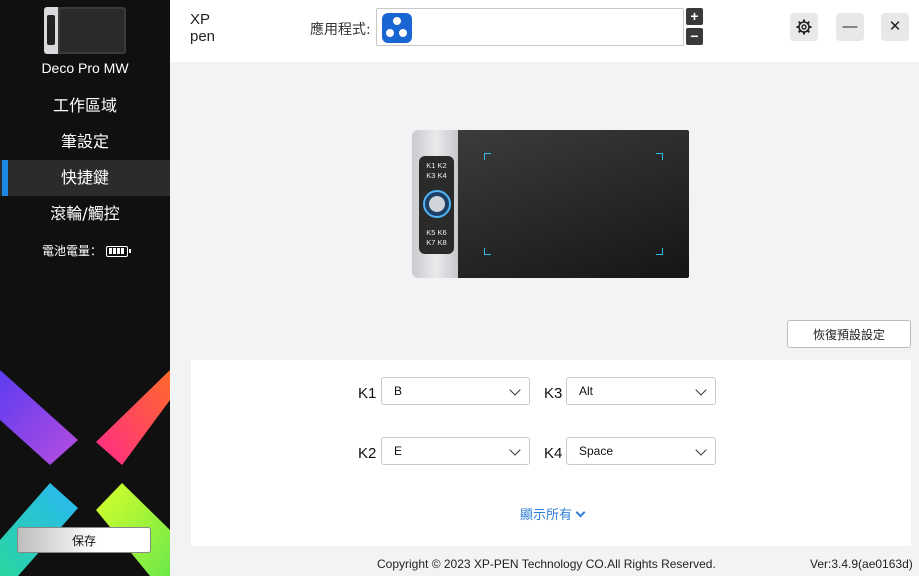 The image size is (919, 576). Describe the element at coordinates (85, 30) in the screenshot. I see `device-thumbnail` at that location.